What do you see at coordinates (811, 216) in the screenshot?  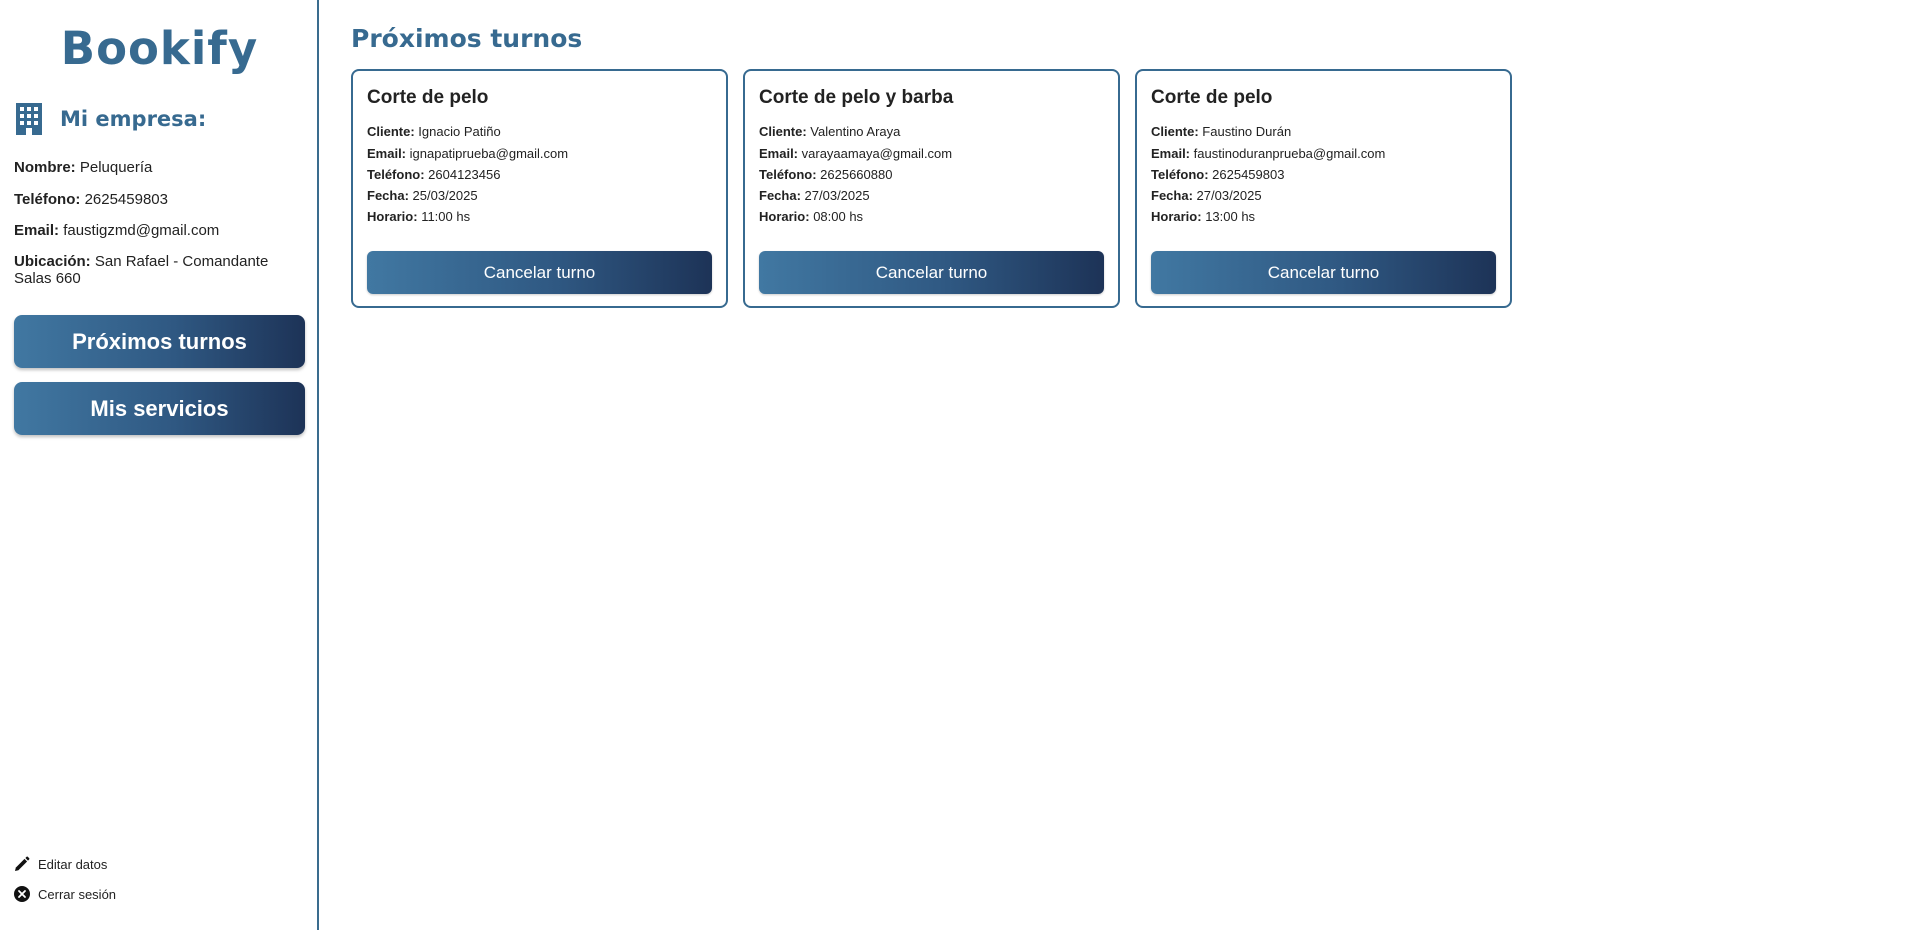 I see `appointment-time: Horario: 08:00 hs` at bounding box center [811, 216].